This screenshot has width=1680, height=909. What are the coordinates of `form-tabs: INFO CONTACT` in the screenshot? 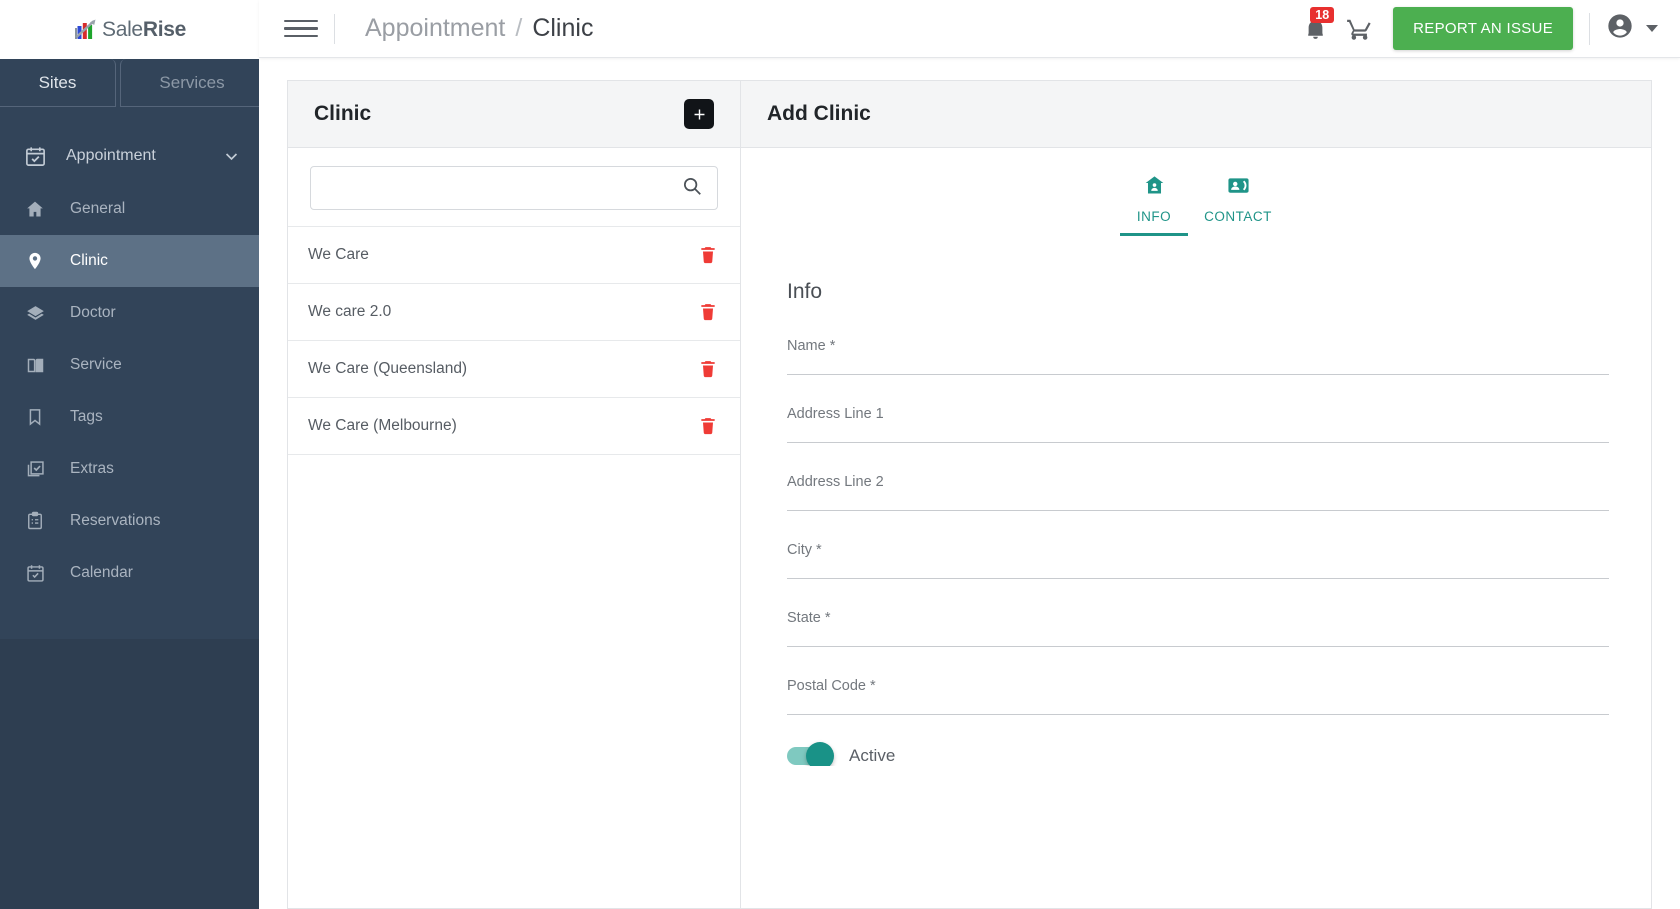 It's located at (1196, 192).